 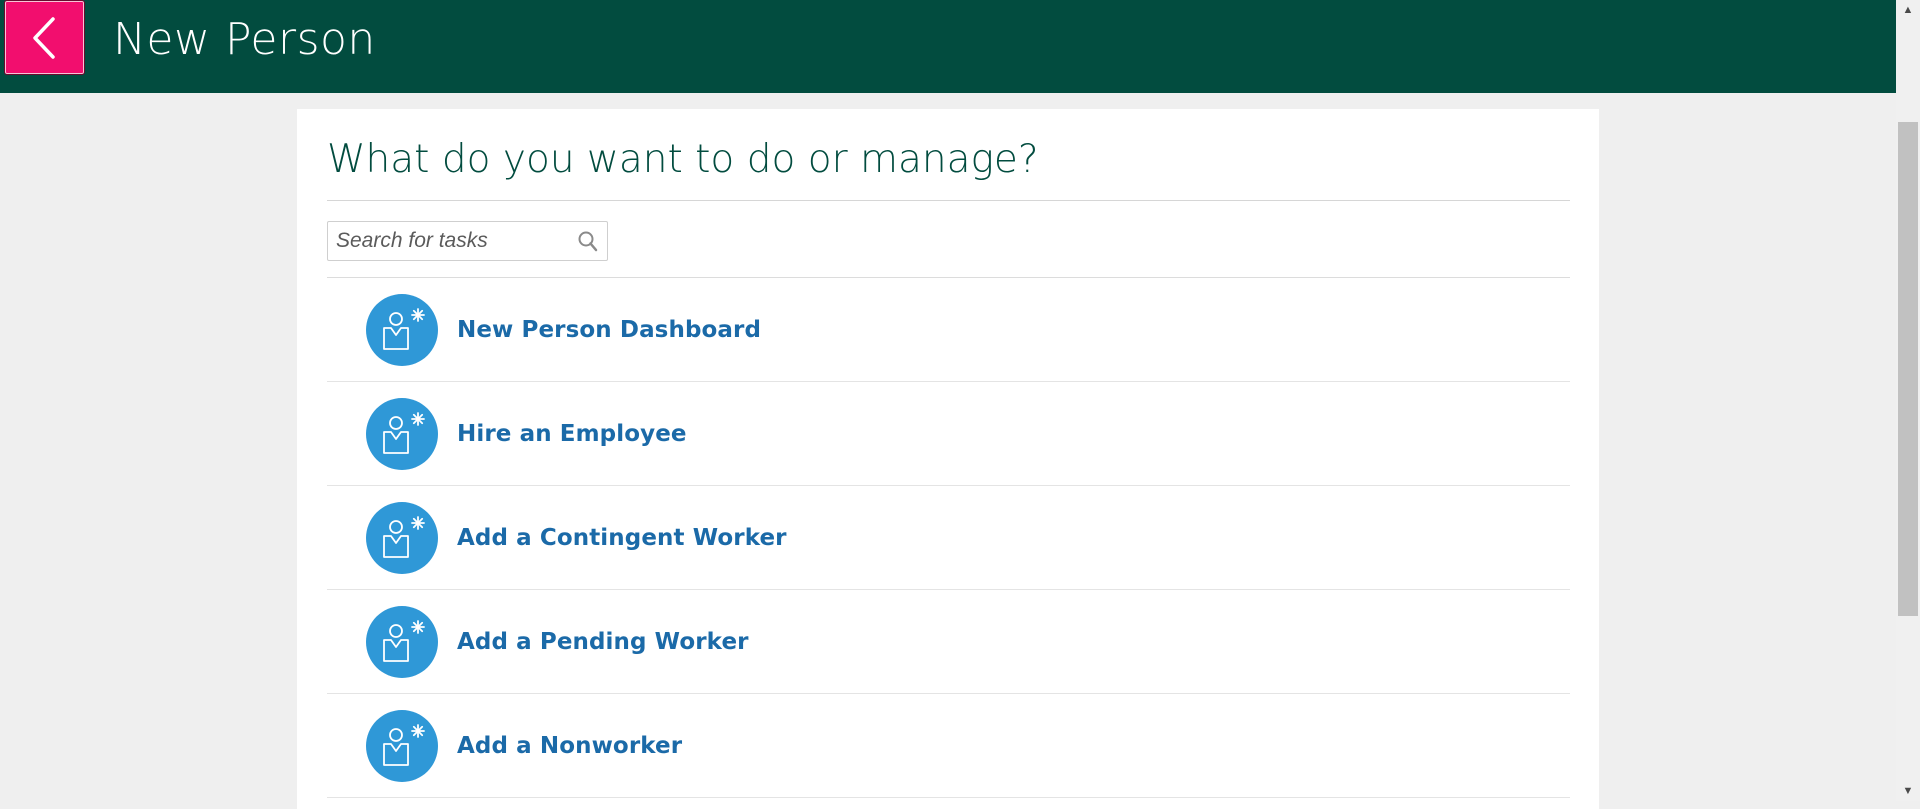 I want to click on app-header: New Person, so click(x=948, y=46).